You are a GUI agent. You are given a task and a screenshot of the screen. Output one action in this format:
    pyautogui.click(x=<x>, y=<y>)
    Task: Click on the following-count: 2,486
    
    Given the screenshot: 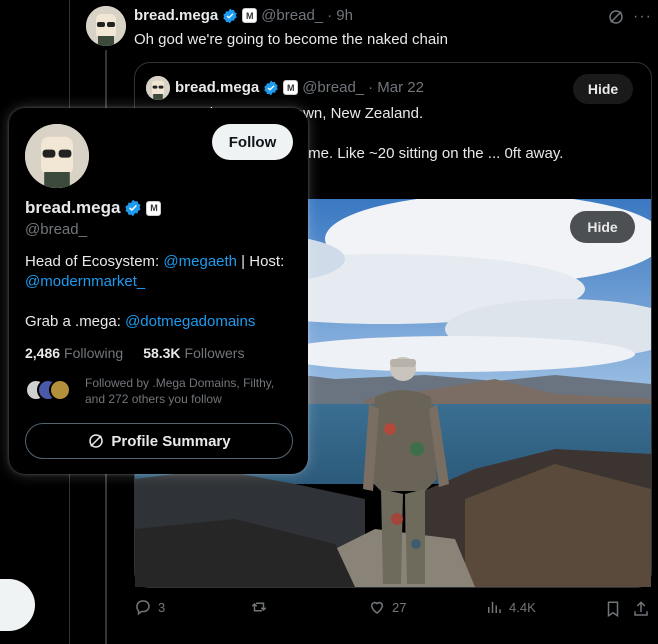 What is the action you would take?
    pyautogui.click(x=43, y=353)
    